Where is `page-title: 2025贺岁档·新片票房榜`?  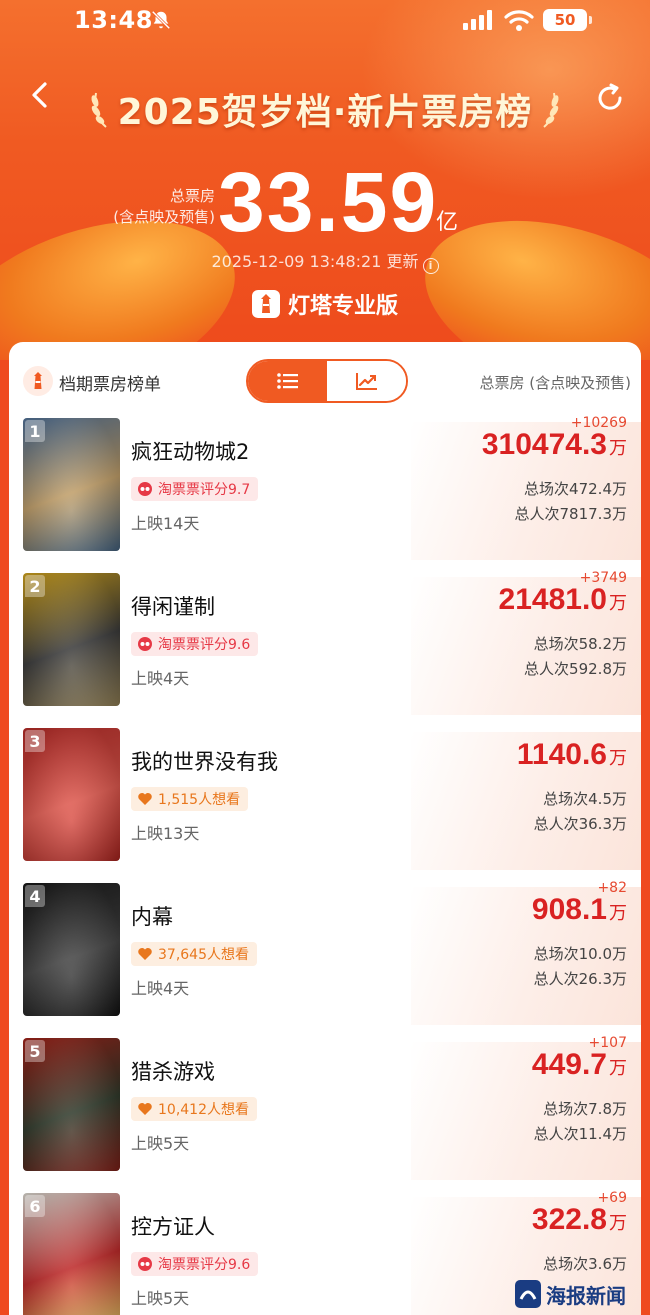
page-title: 2025贺岁档·新片票房榜 is located at coordinates (325, 112).